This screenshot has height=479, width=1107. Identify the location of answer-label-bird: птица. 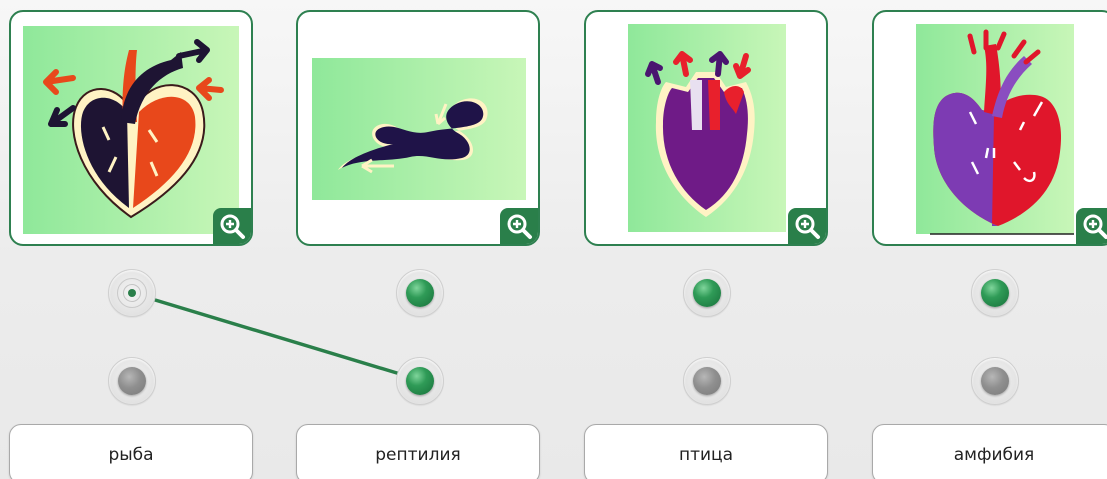
(706, 451).